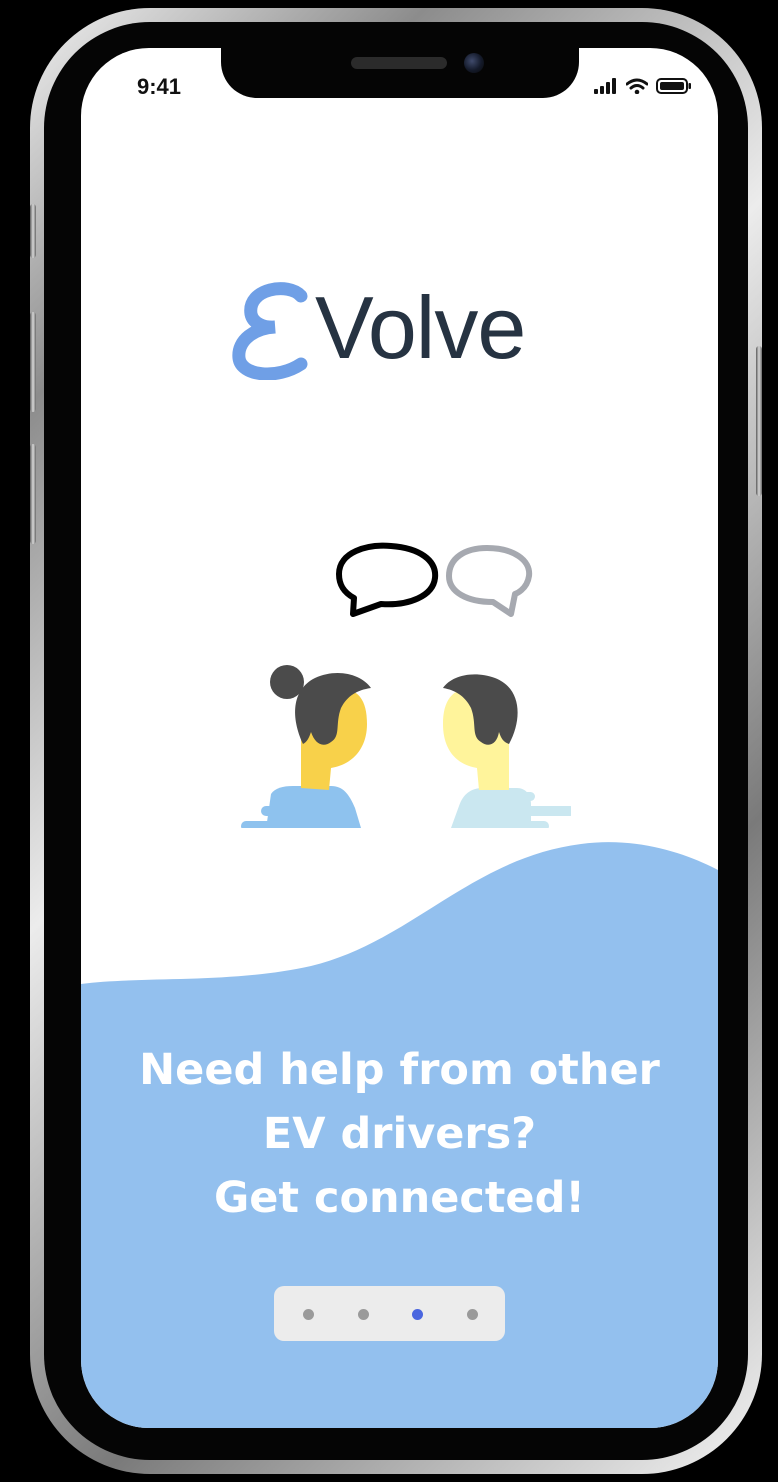  What do you see at coordinates (474, 63) in the screenshot?
I see `front-camera-icon` at bounding box center [474, 63].